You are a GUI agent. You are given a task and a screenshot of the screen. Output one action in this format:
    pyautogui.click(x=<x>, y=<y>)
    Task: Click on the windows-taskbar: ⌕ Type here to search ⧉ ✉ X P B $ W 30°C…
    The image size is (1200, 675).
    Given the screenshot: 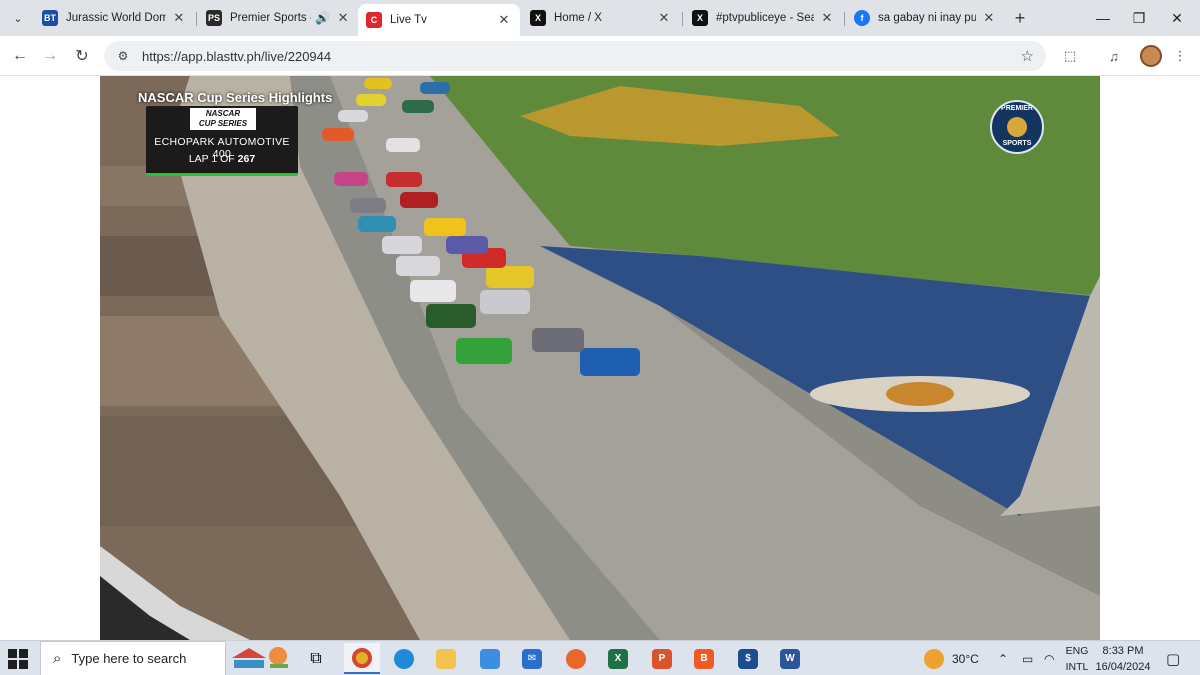 What is the action you would take?
    pyautogui.click(x=600, y=657)
    